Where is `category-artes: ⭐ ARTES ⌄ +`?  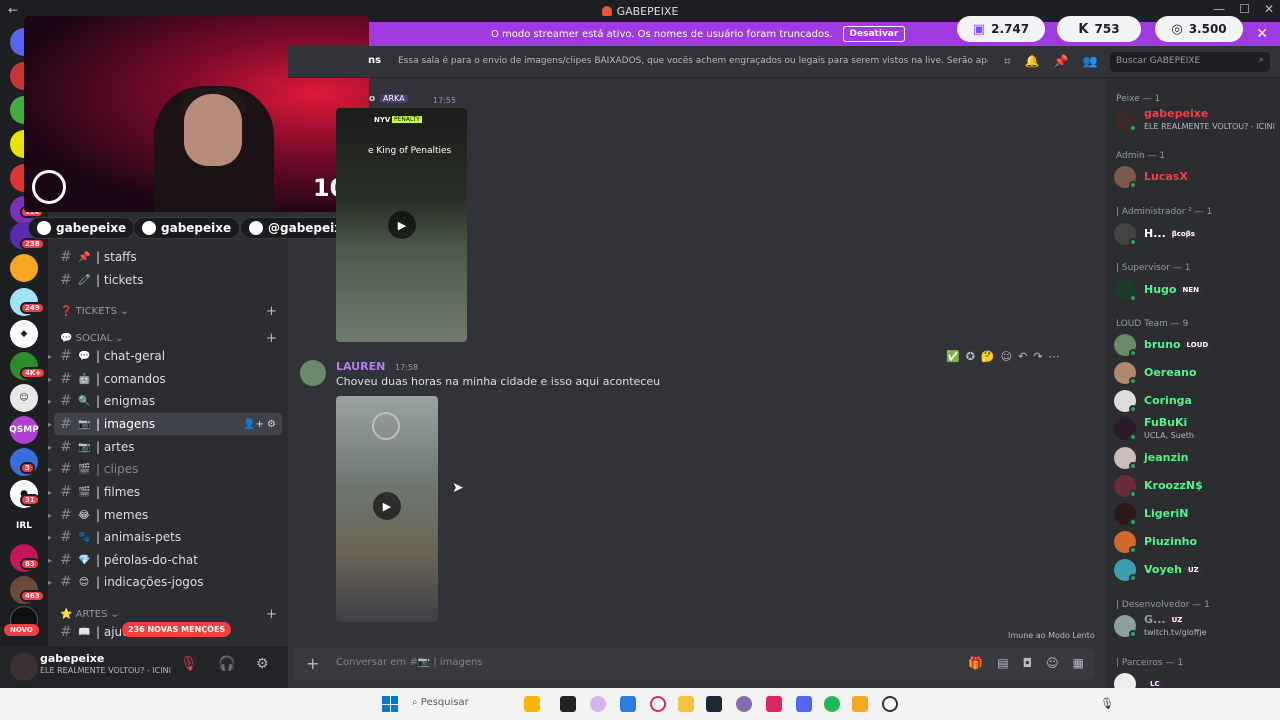 category-artes: ⭐ ARTES ⌄ + is located at coordinates (168, 614).